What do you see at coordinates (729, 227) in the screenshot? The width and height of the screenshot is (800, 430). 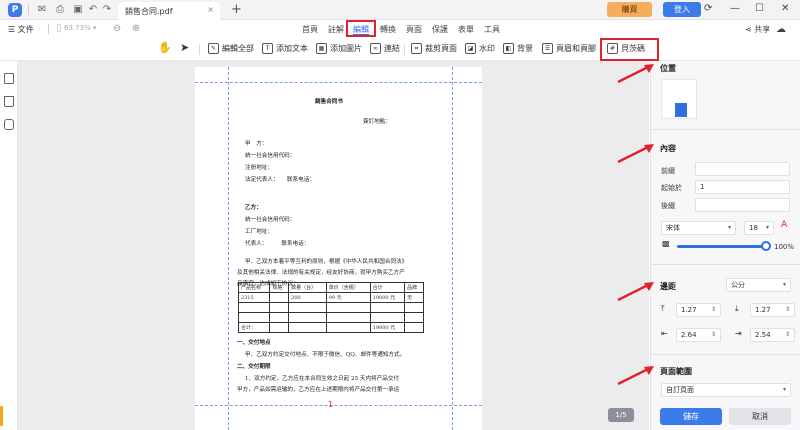 I see `chevron-down-icon: ▾` at bounding box center [729, 227].